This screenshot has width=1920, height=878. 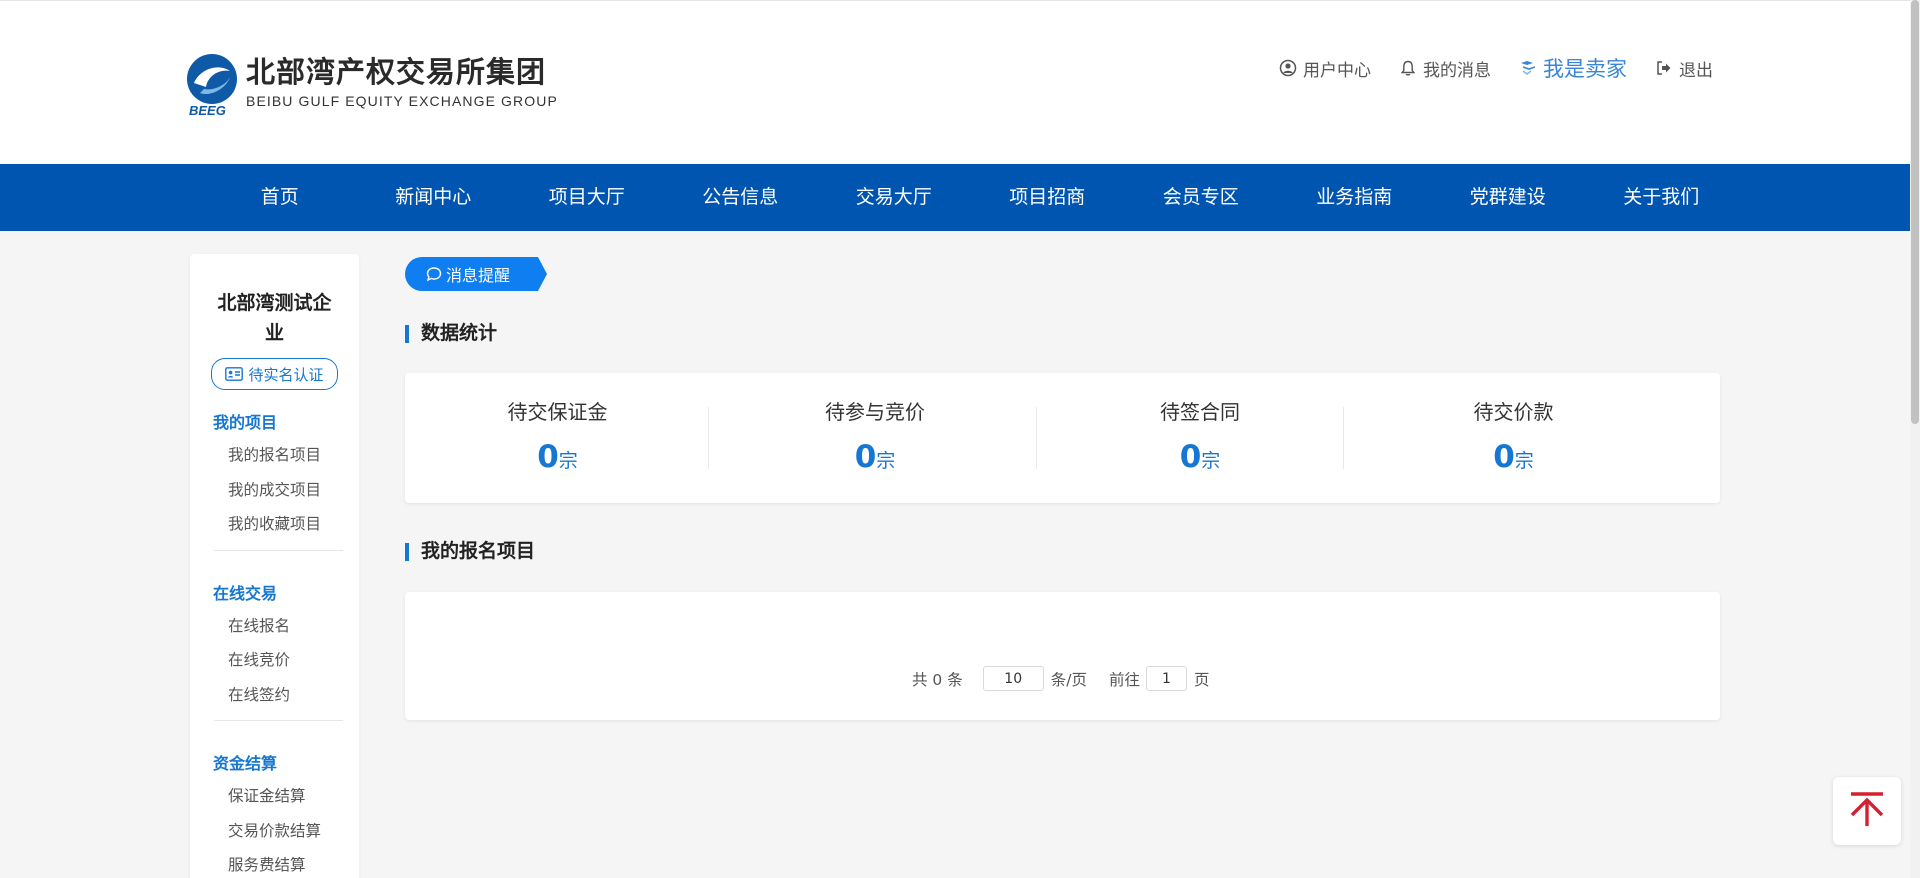 I want to click on nav-item-party: 党群建设, so click(x=1508, y=197).